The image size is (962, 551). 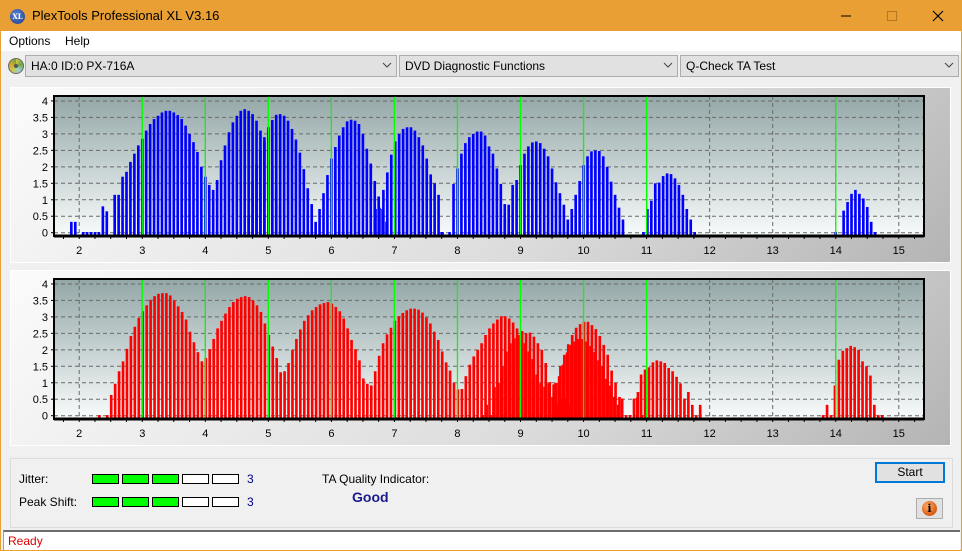 What do you see at coordinates (29, 41) in the screenshot?
I see `menu-options: Options` at bounding box center [29, 41].